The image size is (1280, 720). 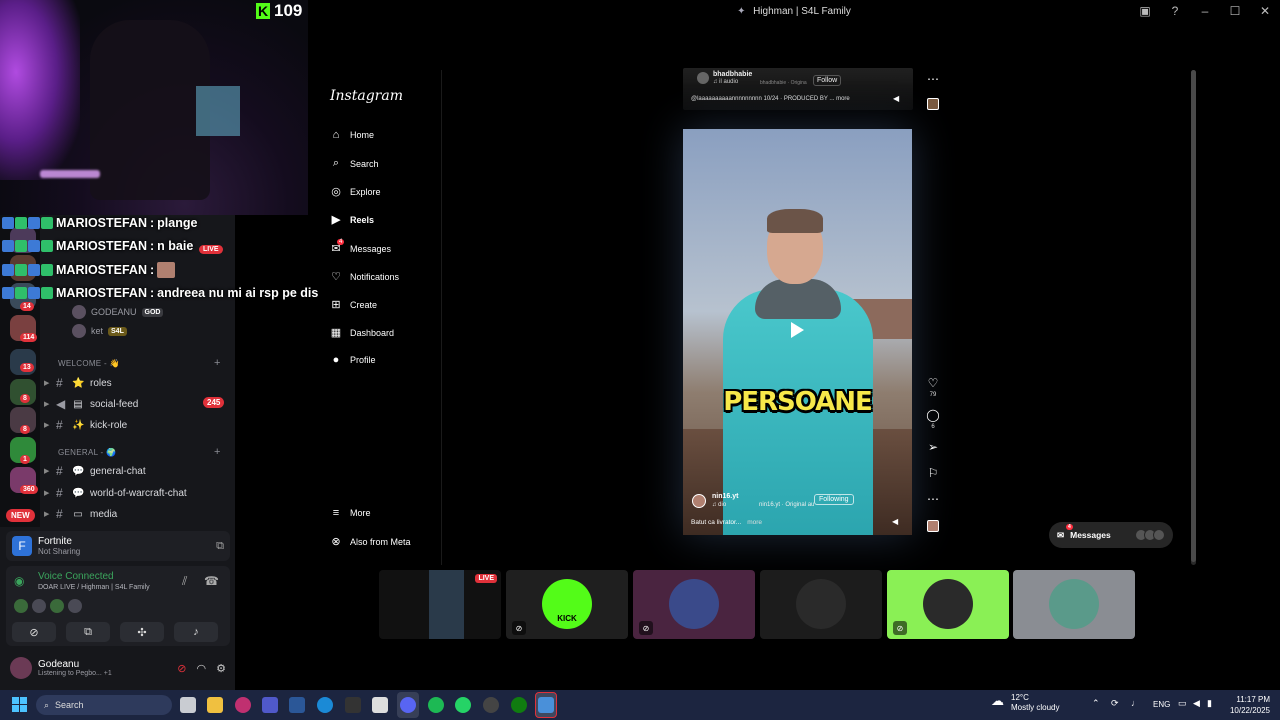 I want to click on app-icon, so click(x=491, y=705).